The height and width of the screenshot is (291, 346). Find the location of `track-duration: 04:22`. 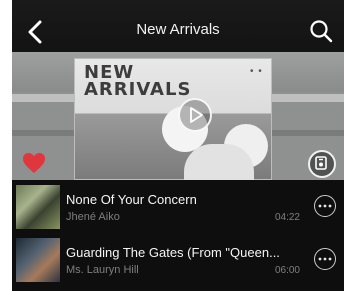

track-duration: 04:22 is located at coordinates (287, 217).